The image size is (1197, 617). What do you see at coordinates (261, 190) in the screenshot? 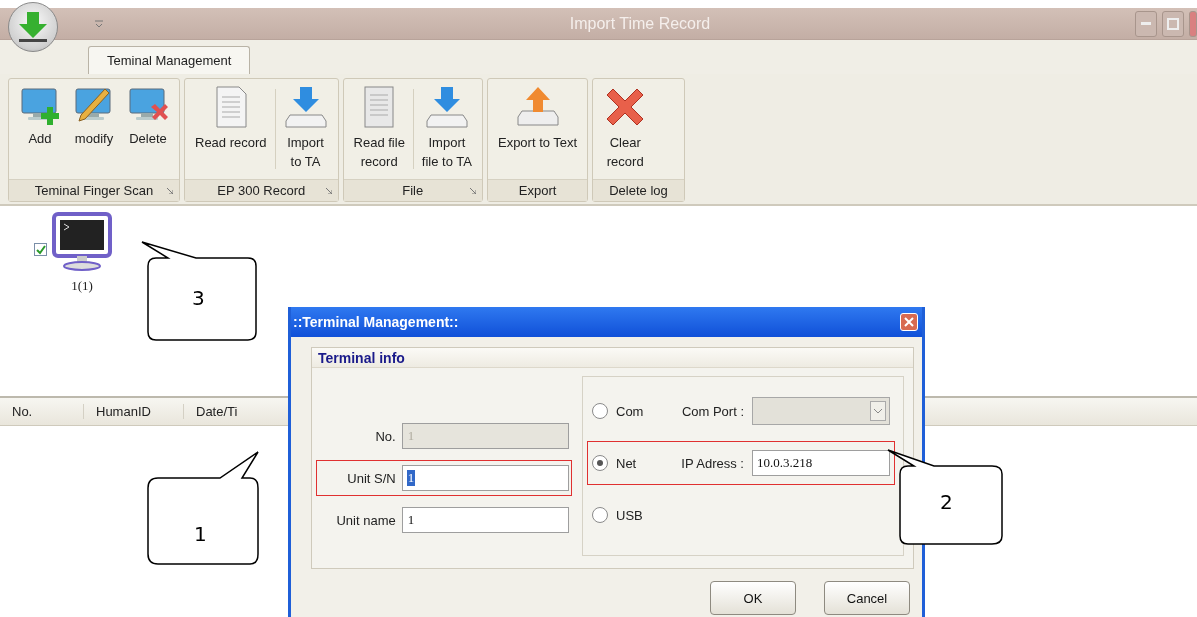
I see `group-label: EP 300 Record` at bounding box center [261, 190].